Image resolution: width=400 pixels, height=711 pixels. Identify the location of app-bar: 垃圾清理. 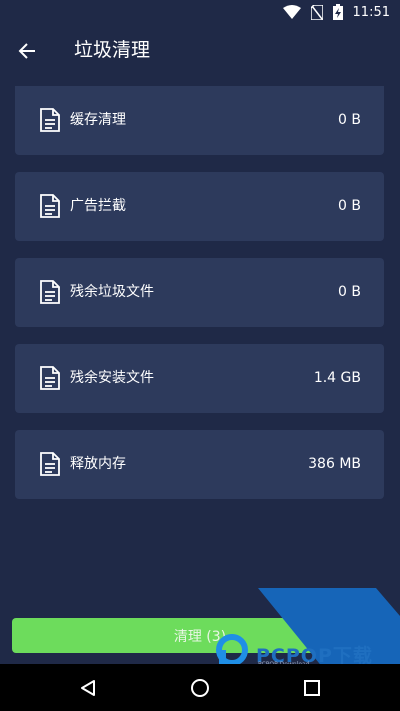
(200, 50).